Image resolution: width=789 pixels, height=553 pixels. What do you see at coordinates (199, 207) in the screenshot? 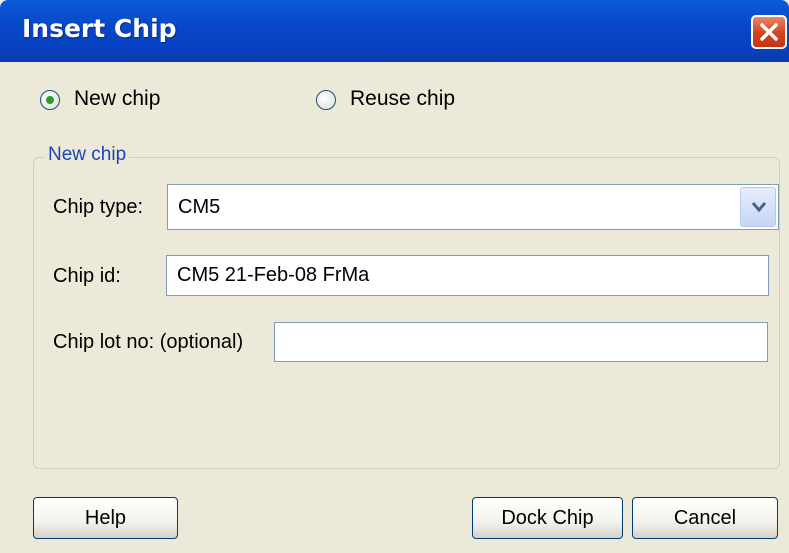
I see `chip-type-value: CM5` at bounding box center [199, 207].